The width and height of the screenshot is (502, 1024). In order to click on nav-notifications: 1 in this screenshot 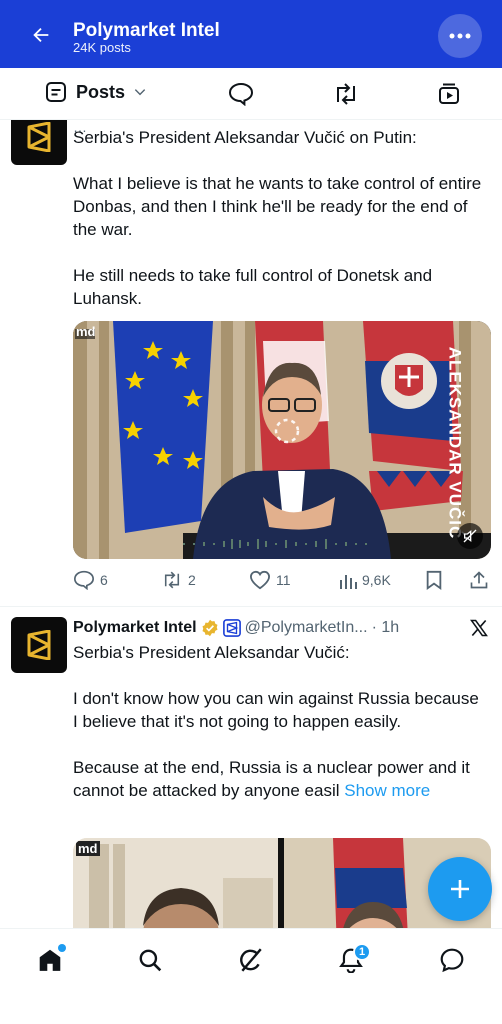, I will do `click(351, 960)`.